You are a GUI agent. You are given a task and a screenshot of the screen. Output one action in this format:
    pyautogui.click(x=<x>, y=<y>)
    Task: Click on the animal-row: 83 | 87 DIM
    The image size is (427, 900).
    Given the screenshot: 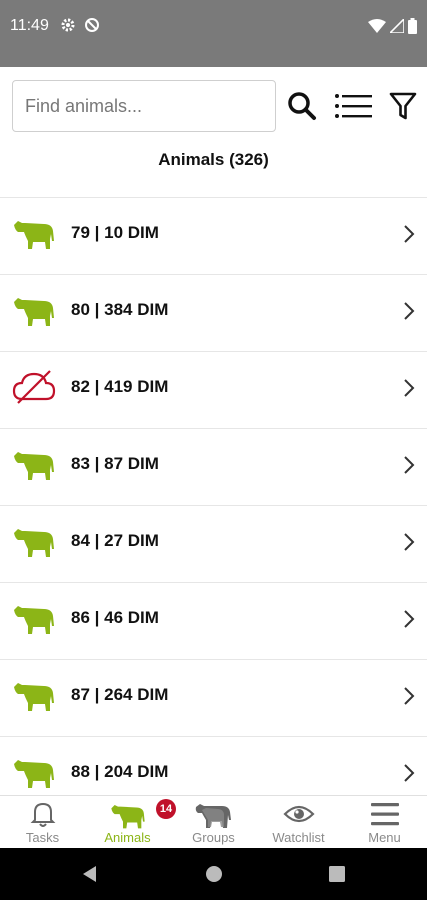 What is the action you would take?
    pyautogui.click(x=213, y=467)
    